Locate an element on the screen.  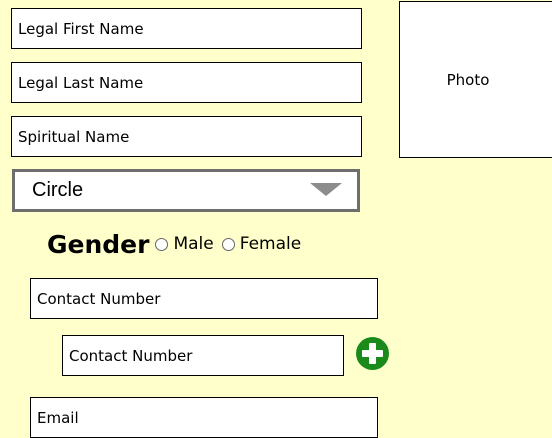
contact-number-secondary-placeholder: Contact Number is located at coordinates (131, 355).